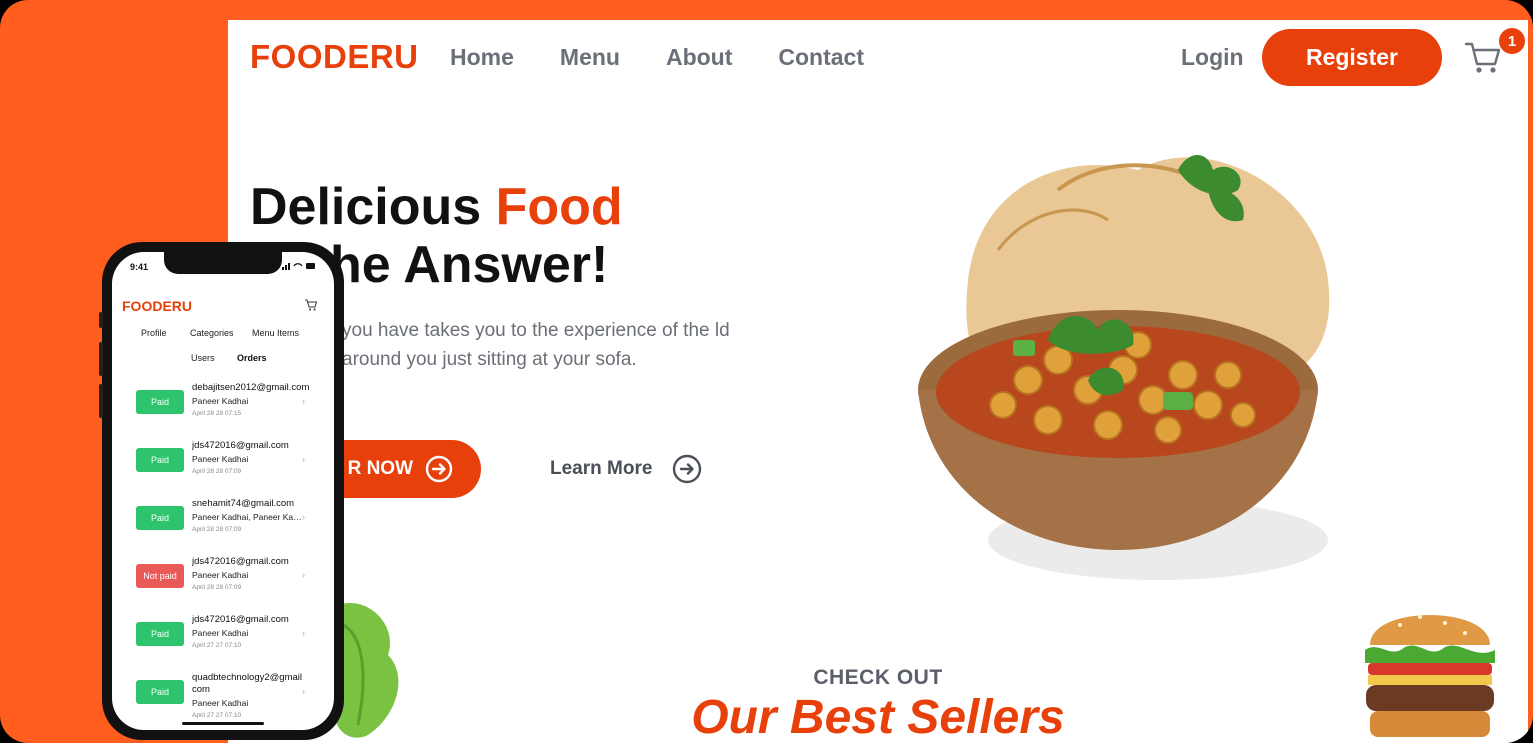 The width and height of the screenshot is (1533, 743). What do you see at coordinates (223, 263) in the screenshot?
I see `phone-notch` at bounding box center [223, 263].